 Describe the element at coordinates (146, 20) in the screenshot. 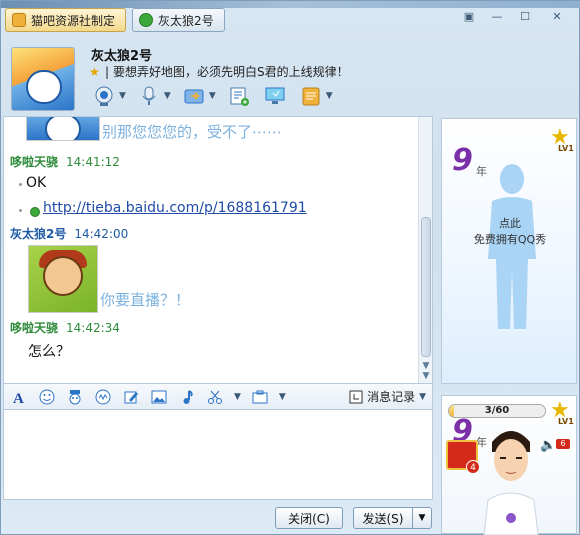

I see `online-status-icon` at that location.